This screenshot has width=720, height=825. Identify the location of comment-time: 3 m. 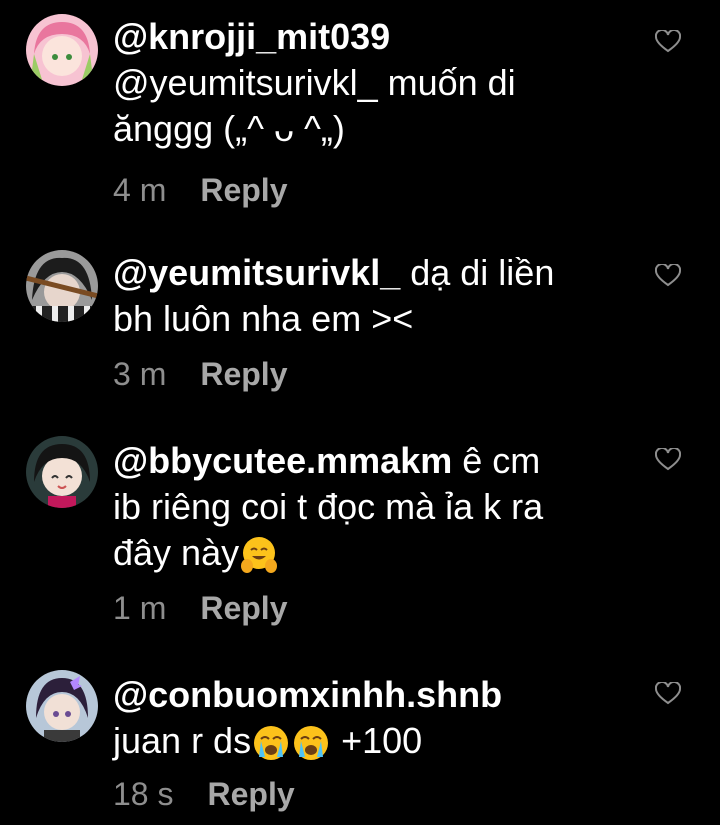
(140, 374).